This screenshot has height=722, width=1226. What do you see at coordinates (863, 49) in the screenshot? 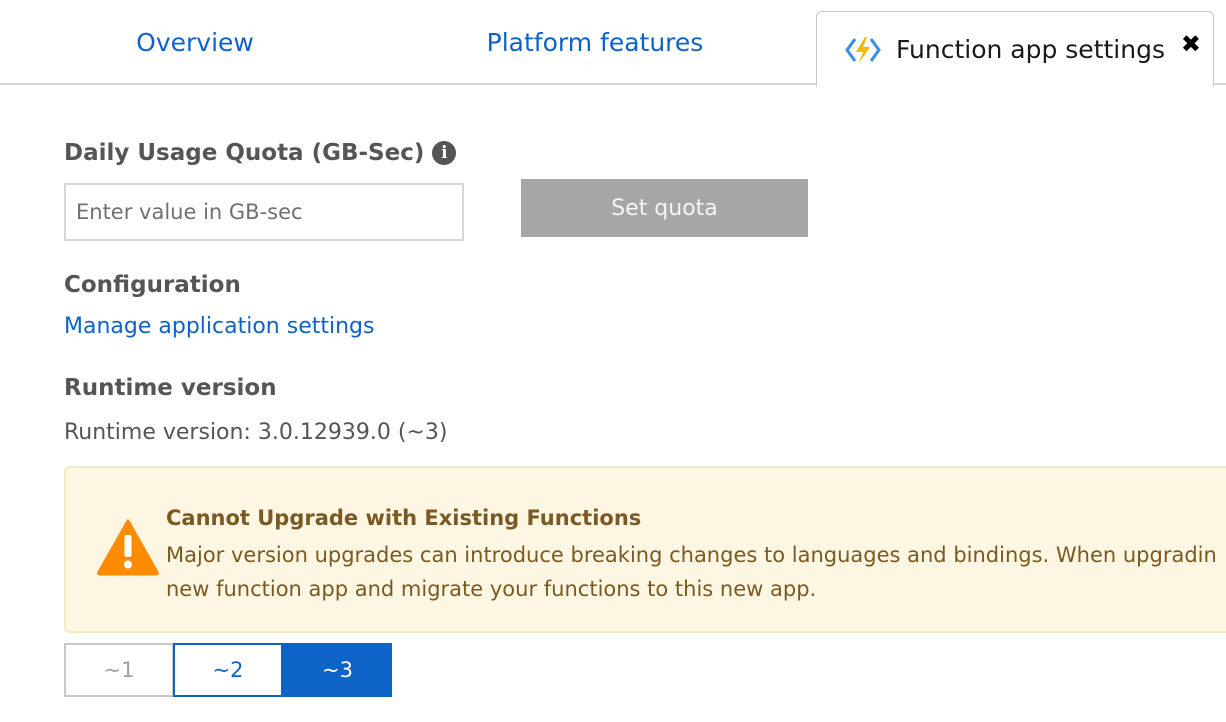
I see `function-lightning-icon` at bounding box center [863, 49].